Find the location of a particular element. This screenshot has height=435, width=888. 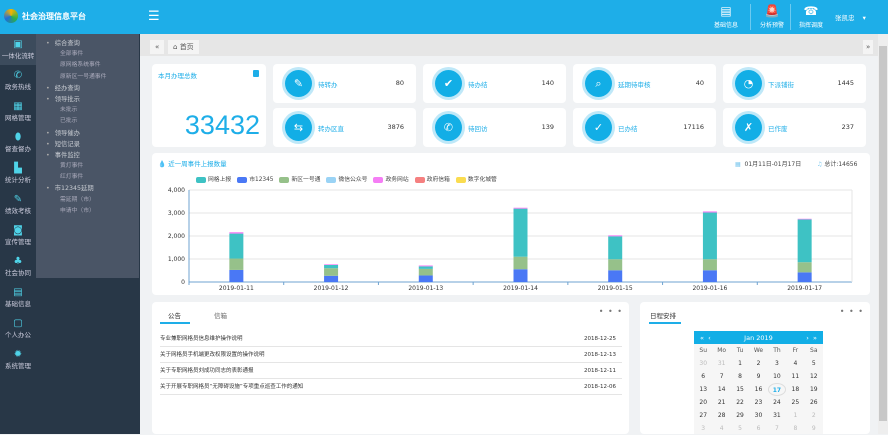

stat-card: ◔ 下派铺街 1445 is located at coordinates (794, 83).